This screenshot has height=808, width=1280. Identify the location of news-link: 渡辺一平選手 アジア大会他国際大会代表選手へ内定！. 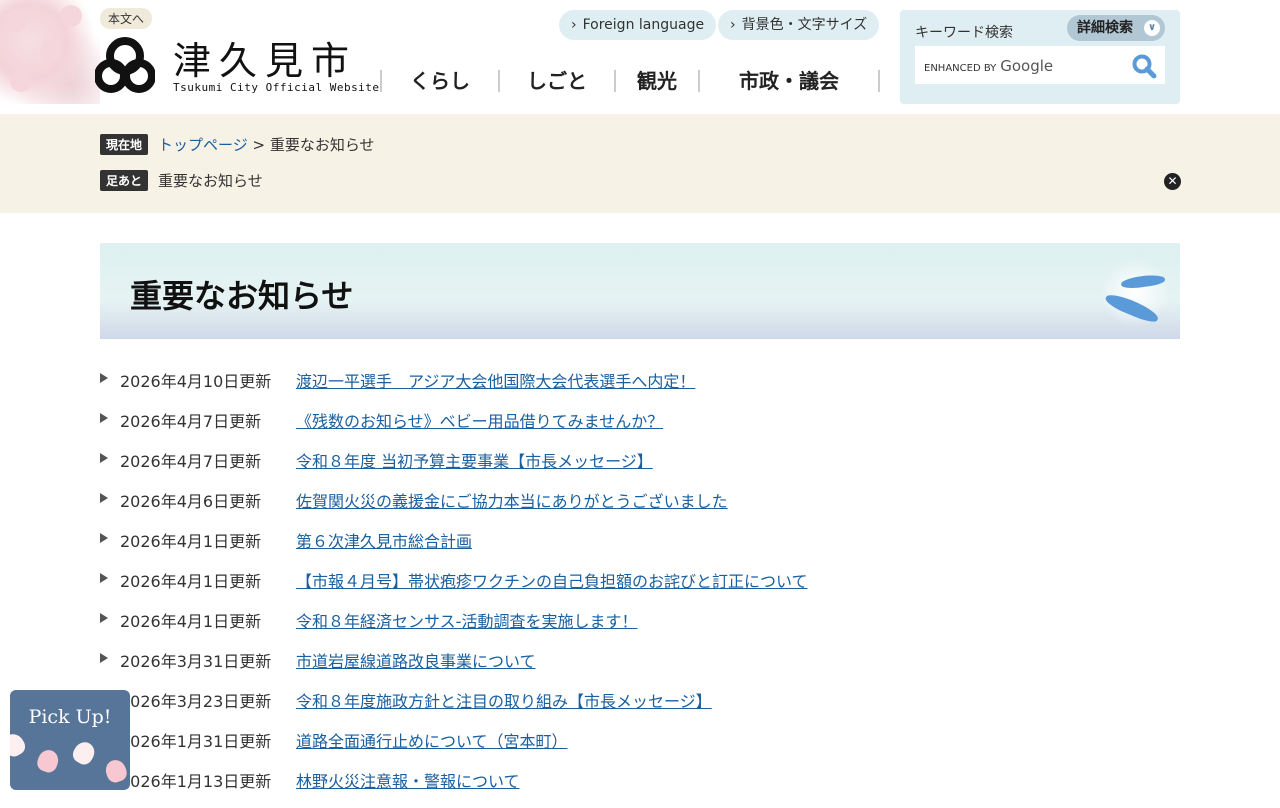
(495, 388).